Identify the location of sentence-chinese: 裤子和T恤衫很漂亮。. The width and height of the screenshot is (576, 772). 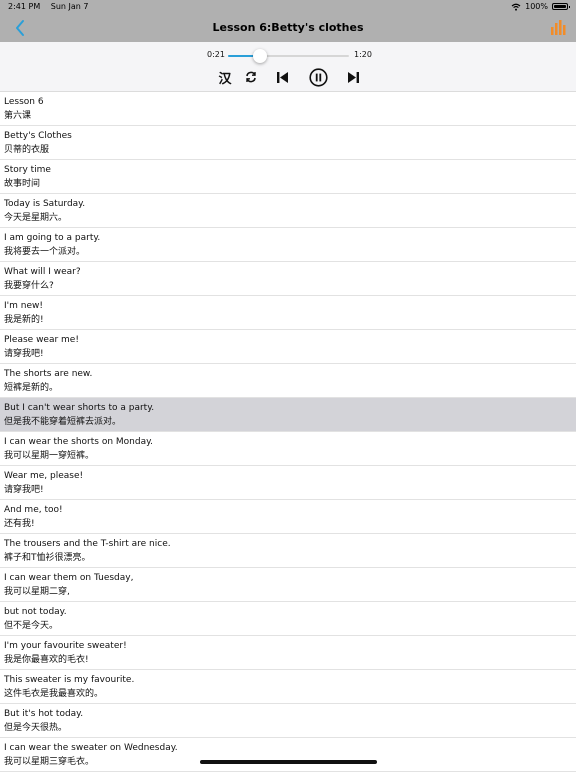
(47, 557).